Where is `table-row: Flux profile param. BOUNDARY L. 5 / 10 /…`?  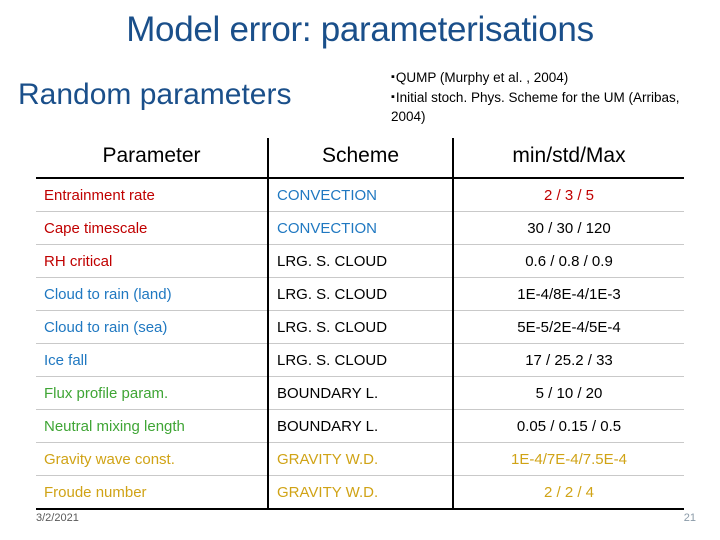 table-row: Flux profile param. BOUNDARY L. 5 / 10 /… is located at coordinates (360, 393).